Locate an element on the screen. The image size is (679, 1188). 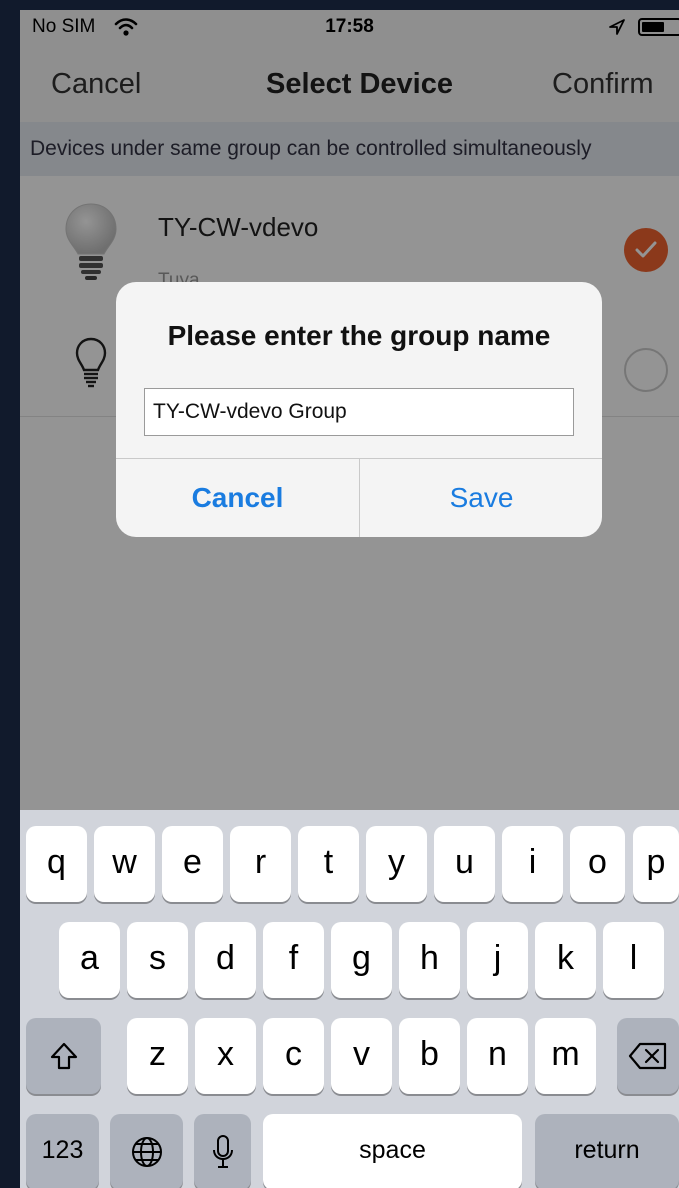
shift-icon is located at coordinates (63, 1056).